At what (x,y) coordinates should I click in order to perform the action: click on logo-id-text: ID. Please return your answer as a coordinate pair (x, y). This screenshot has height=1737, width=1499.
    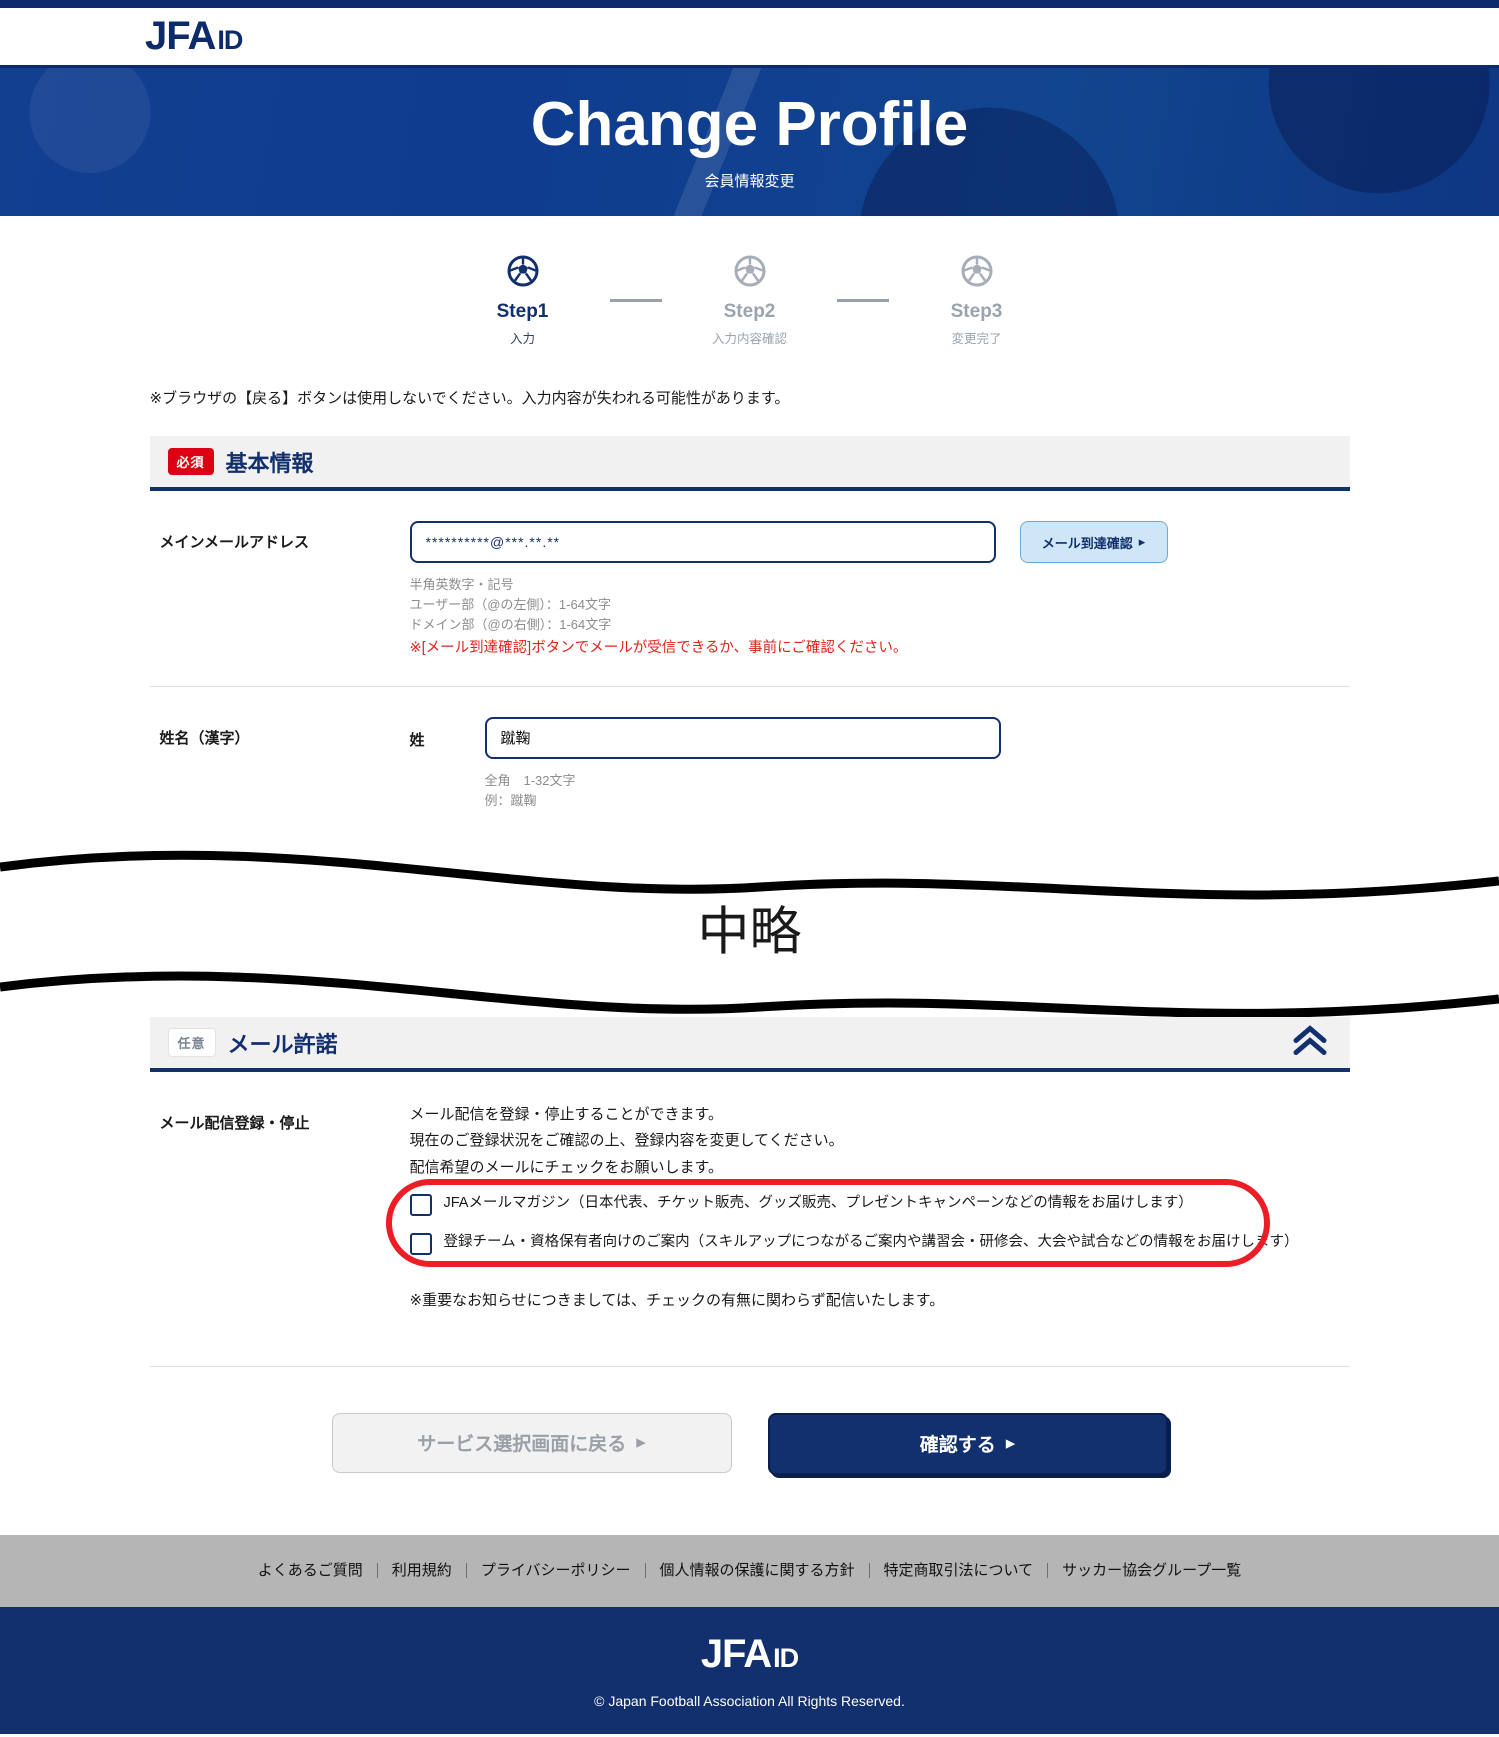
    Looking at the image, I should click on (230, 40).